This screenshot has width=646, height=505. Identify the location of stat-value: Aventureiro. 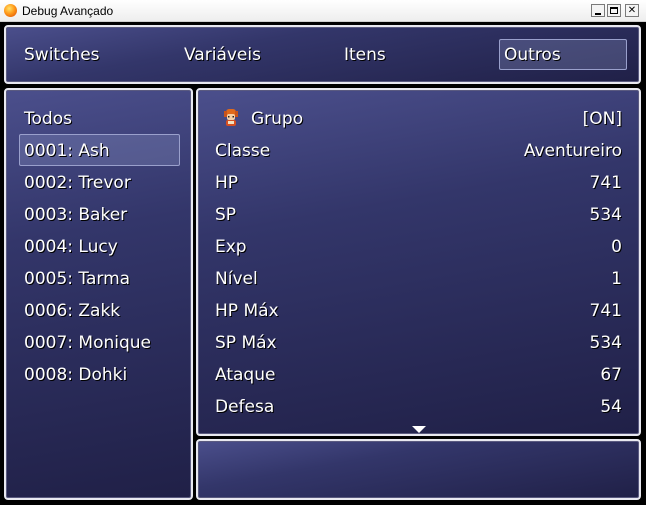
(573, 151).